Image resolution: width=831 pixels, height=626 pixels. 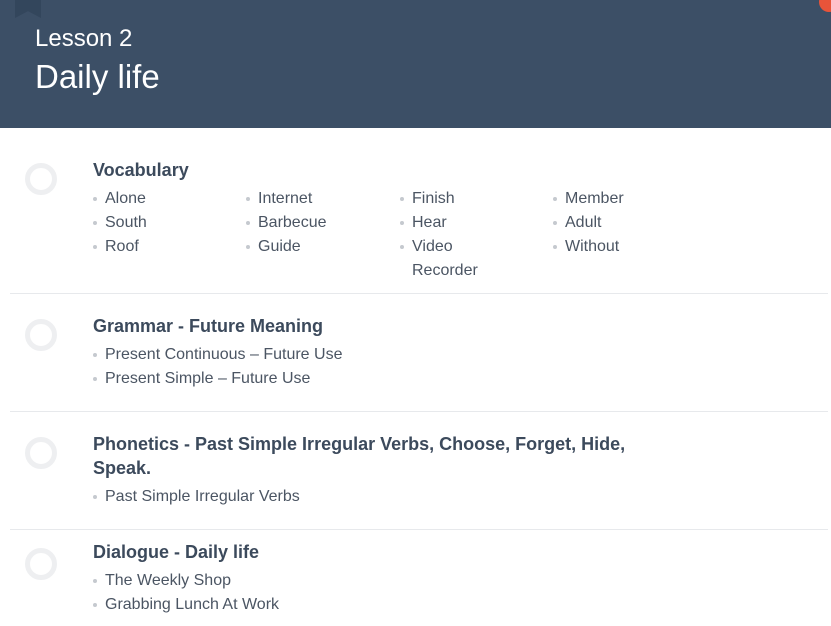 I want to click on vocab-item: Guide, so click(x=273, y=247).